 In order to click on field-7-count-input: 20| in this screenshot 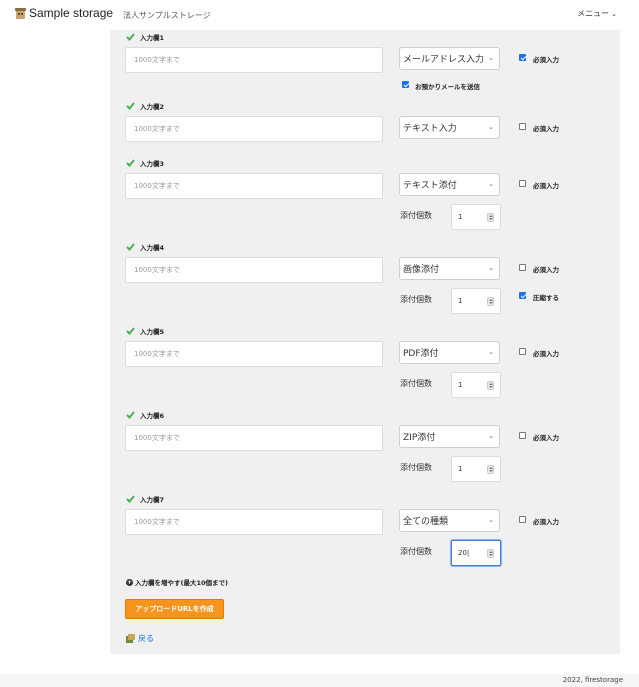, I will do `click(476, 553)`.